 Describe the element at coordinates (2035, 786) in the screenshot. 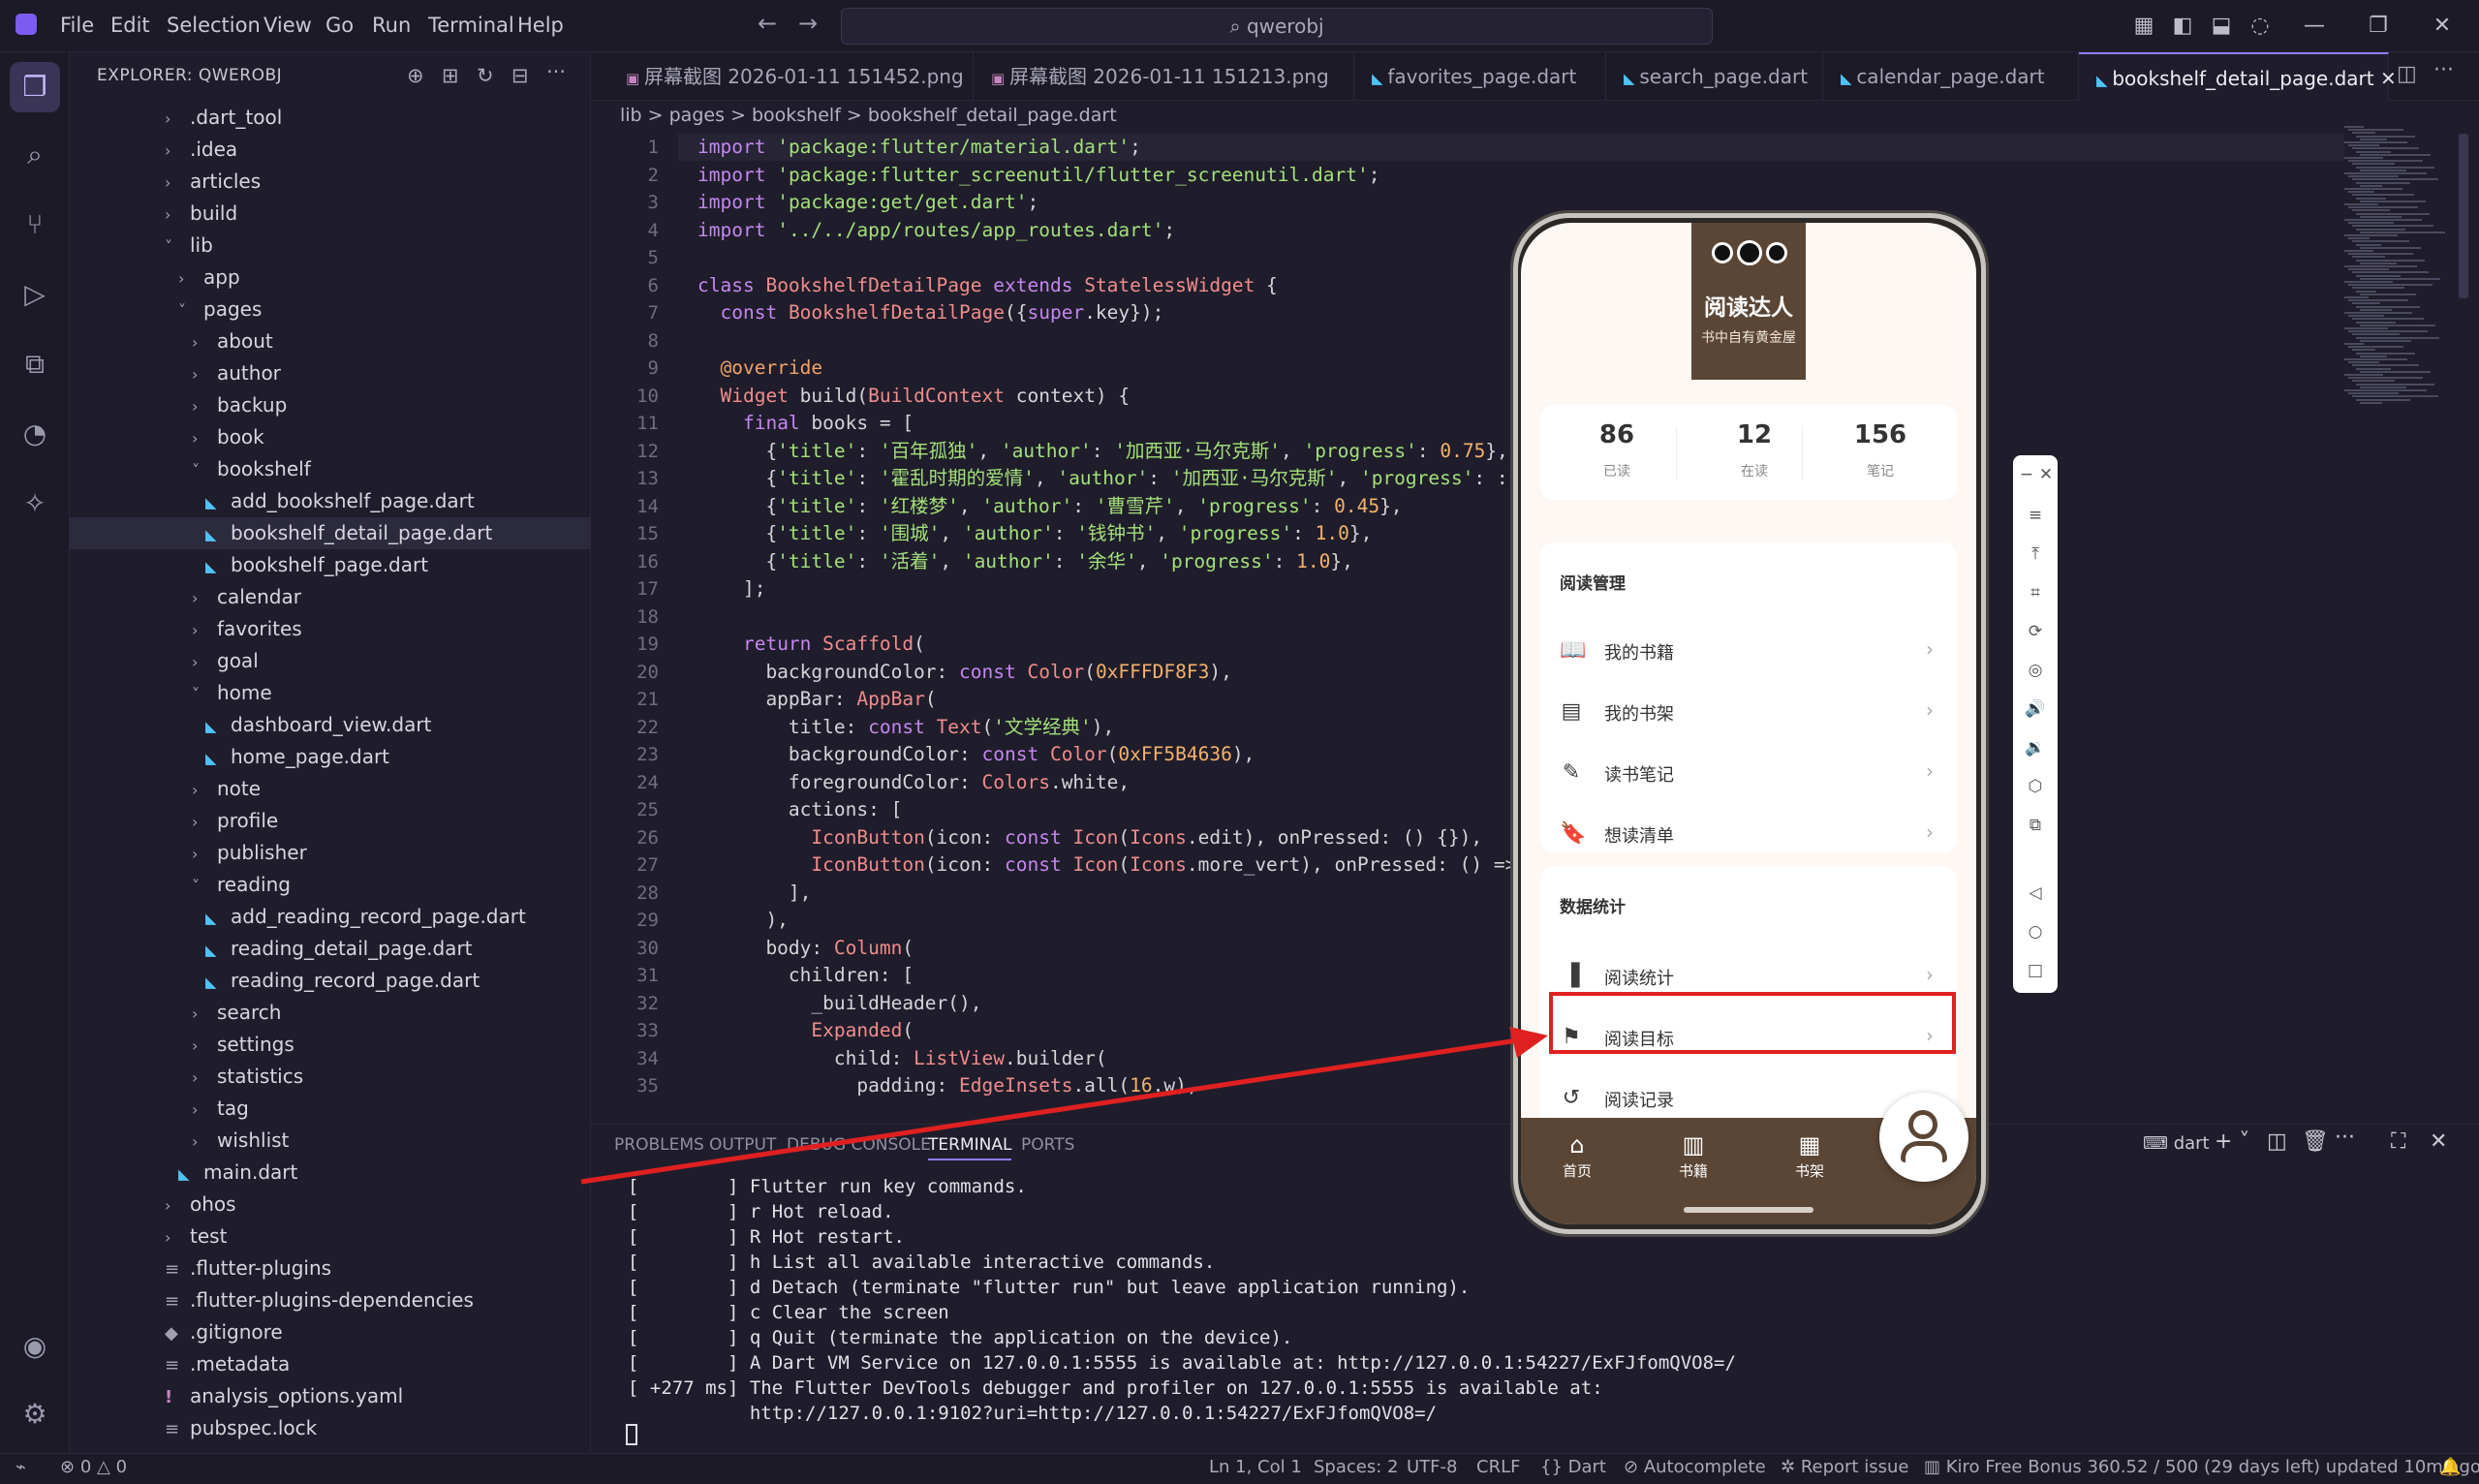

I see `screenshot-icon: ⬡` at that location.